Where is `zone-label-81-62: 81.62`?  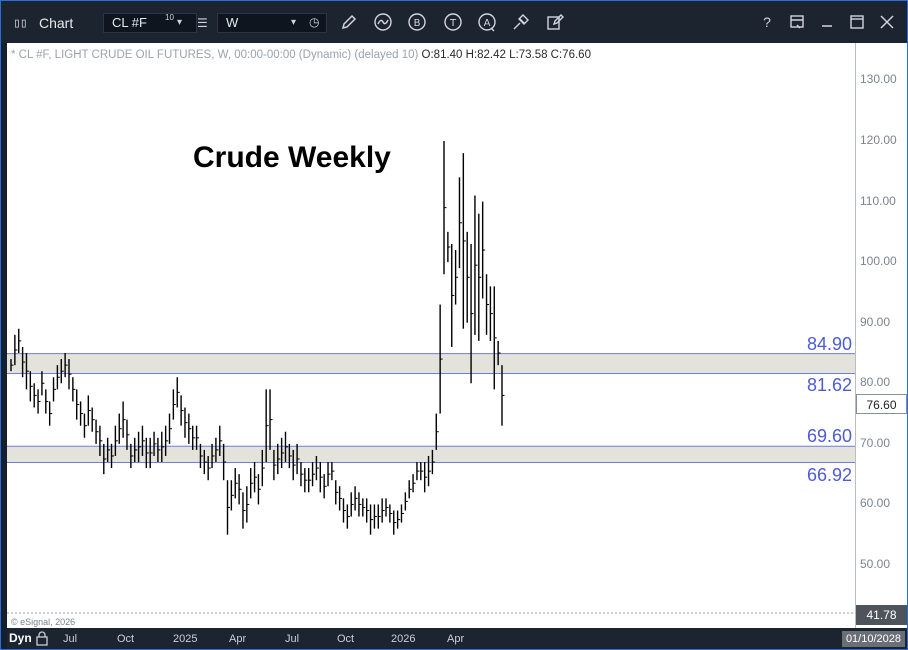
zone-label-81-62: 81.62 is located at coordinates (830, 385).